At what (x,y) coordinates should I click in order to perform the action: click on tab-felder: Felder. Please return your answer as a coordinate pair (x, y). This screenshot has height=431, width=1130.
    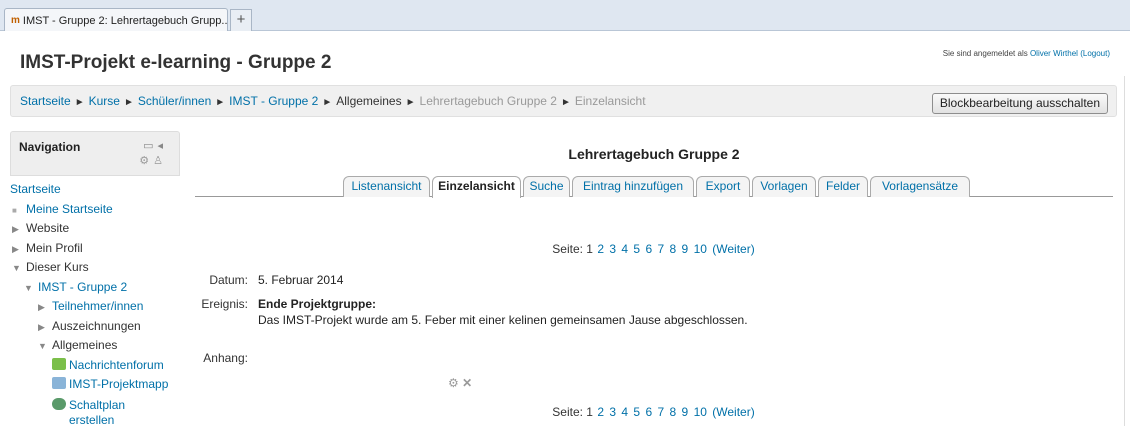
    Looking at the image, I should click on (843, 186).